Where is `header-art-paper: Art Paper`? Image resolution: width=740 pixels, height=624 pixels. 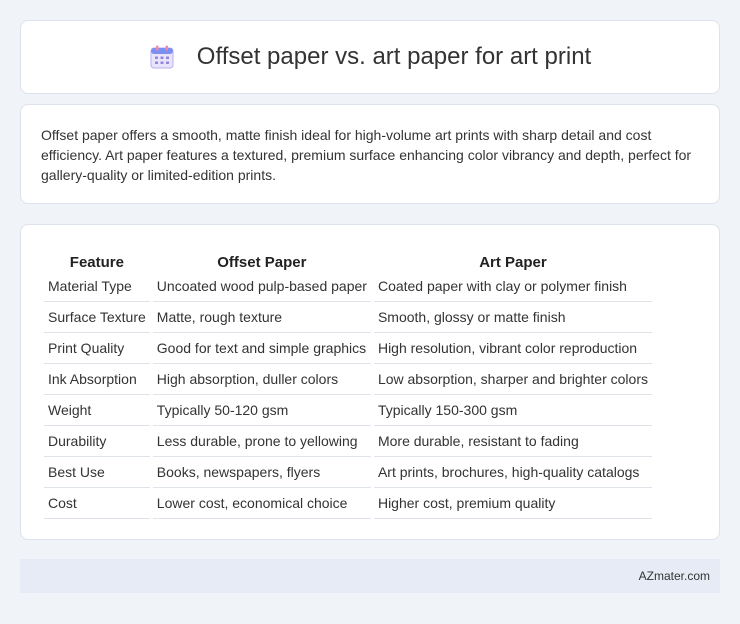
header-art-paper: Art Paper is located at coordinates (513, 262).